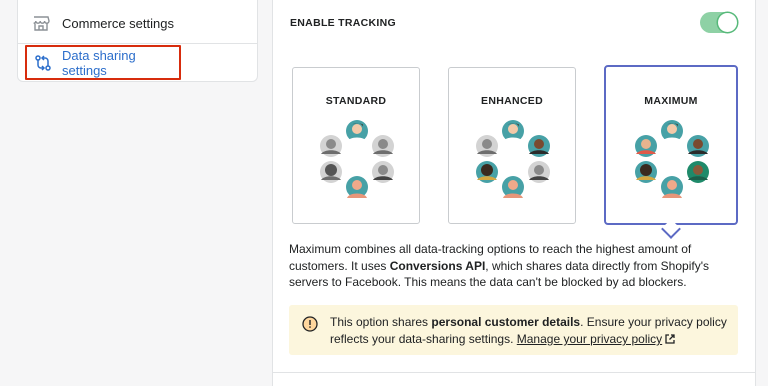 Image resolution: width=768 pixels, height=386 pixels. What do you see at coordinates (99, 62) in the screenshot?
I see `sidebar-item-label: Data sharing settings` at bounding box center [99, 62].